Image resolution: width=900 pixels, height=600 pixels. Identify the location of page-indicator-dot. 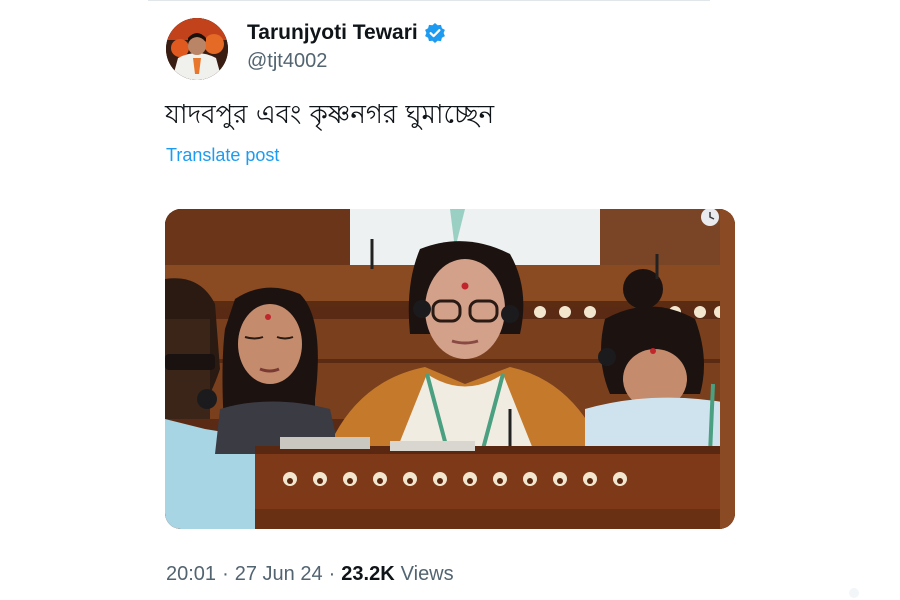
(854, 593).